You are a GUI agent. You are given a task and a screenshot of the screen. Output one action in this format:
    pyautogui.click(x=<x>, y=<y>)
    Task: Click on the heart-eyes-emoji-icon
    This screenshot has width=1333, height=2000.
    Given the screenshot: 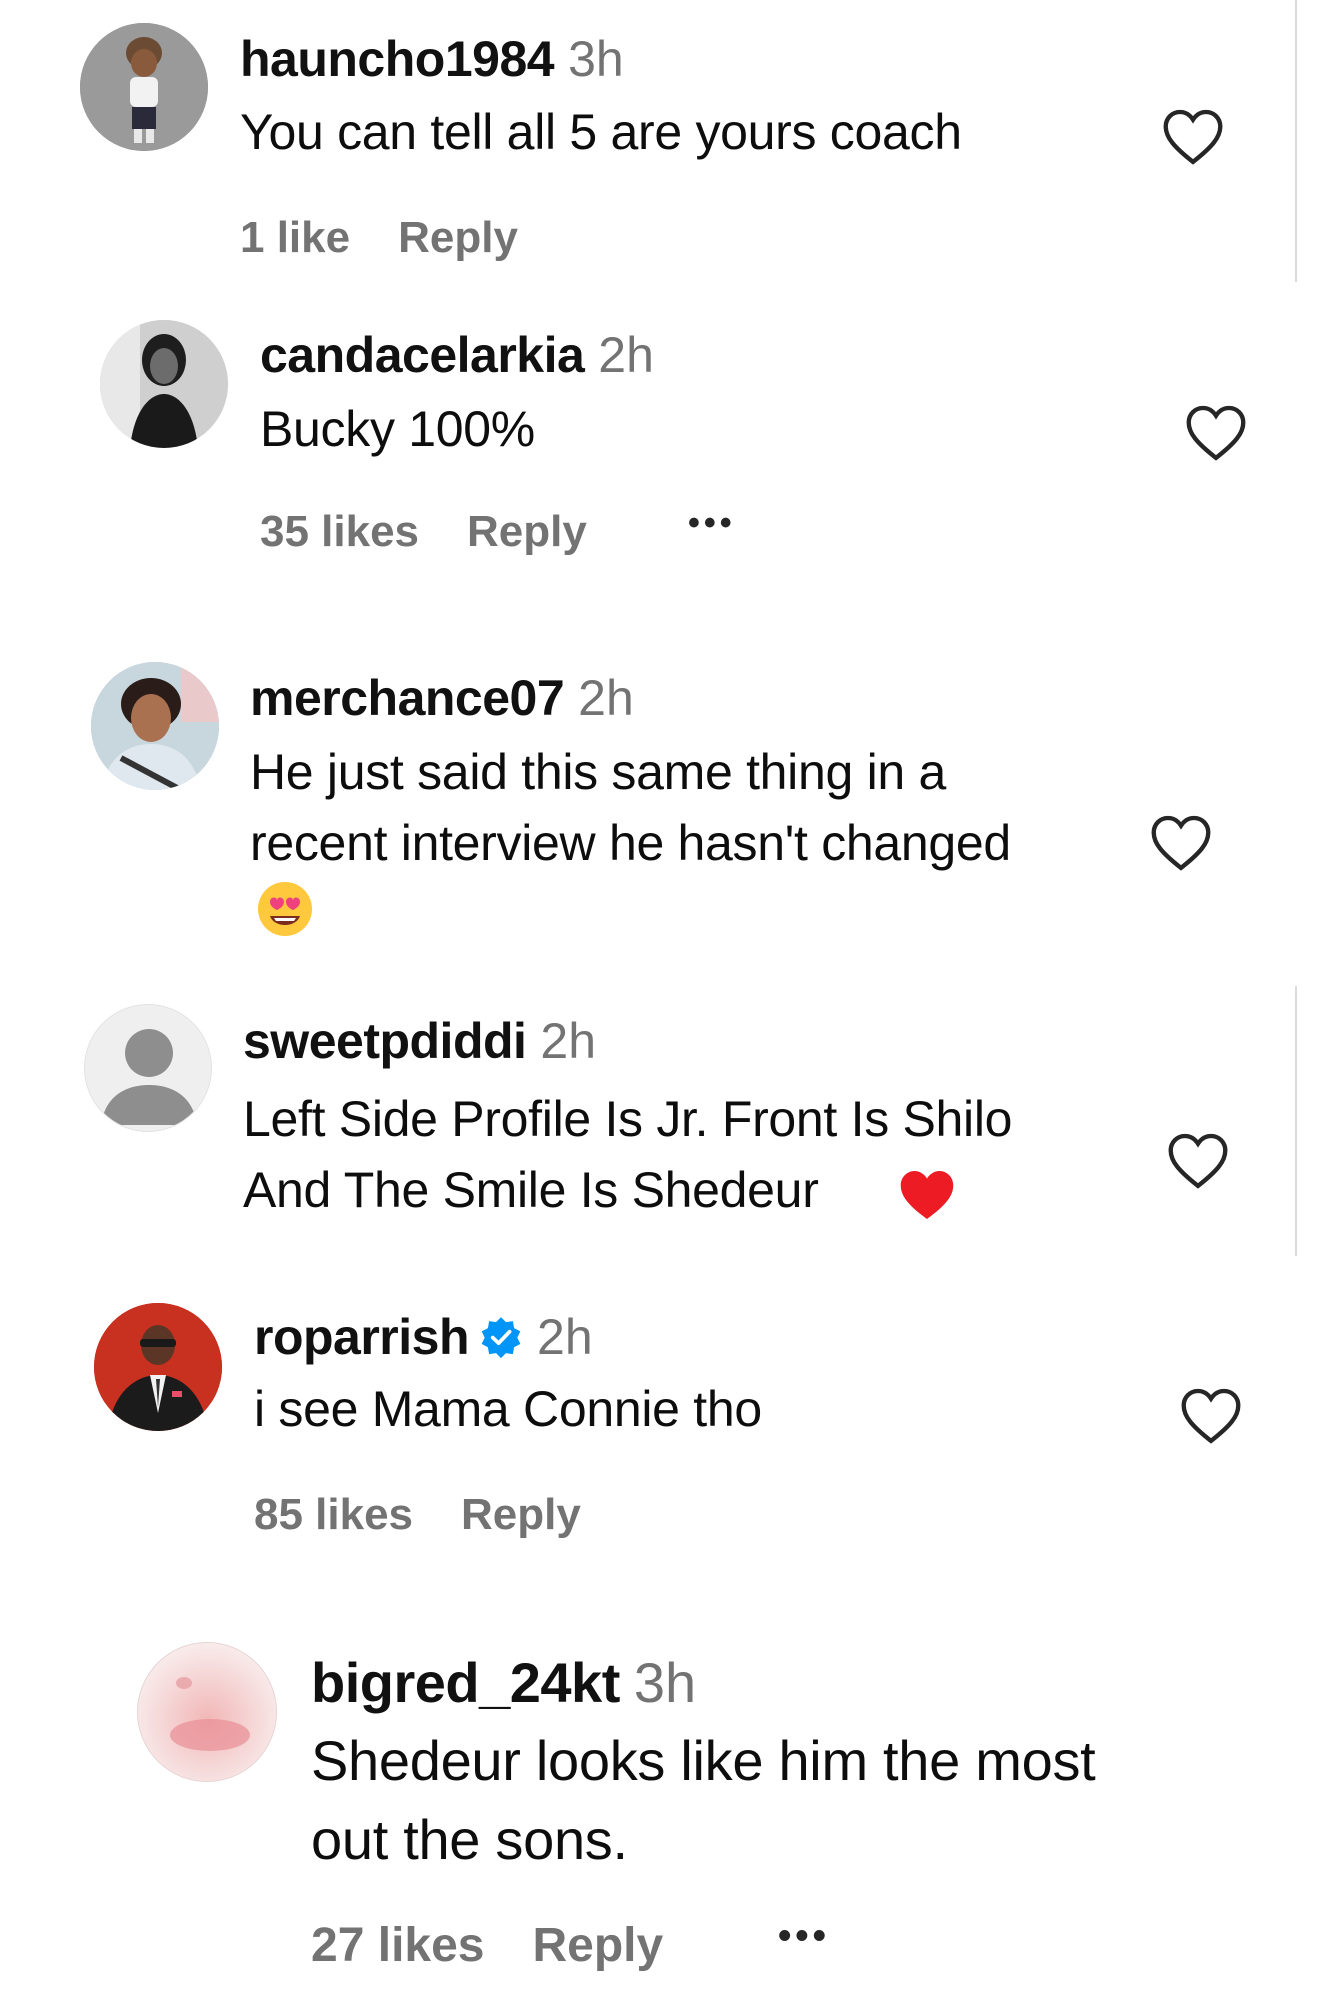 What is the action you would take?
    pyautogui.click(x=285, y=909)
    